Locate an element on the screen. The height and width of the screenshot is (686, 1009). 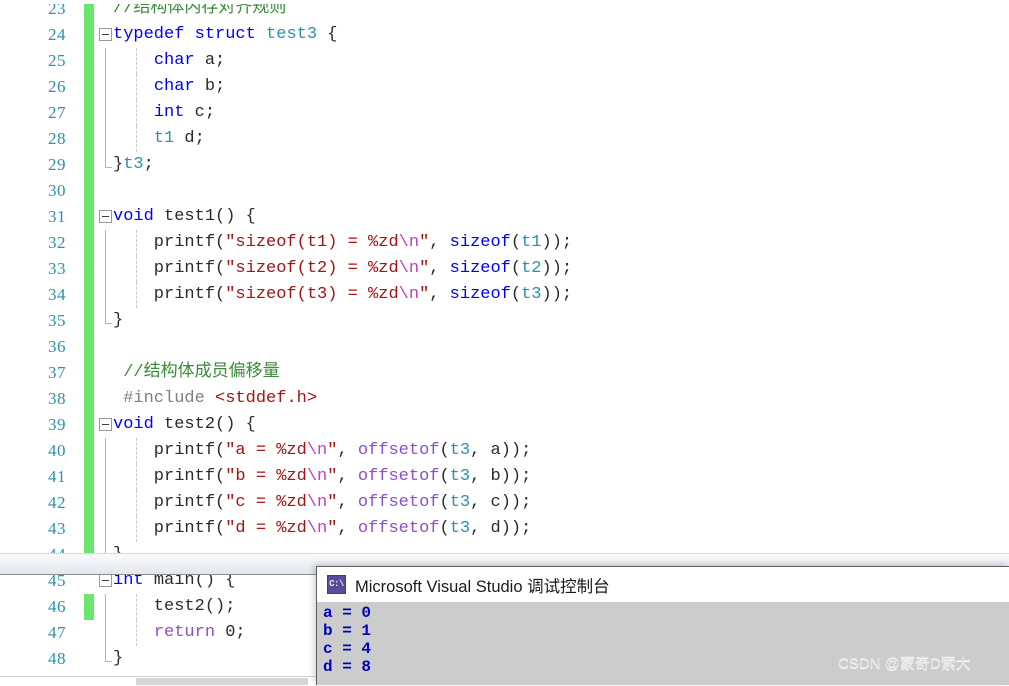
line-number: 24 is located at coordinates (57, 34).